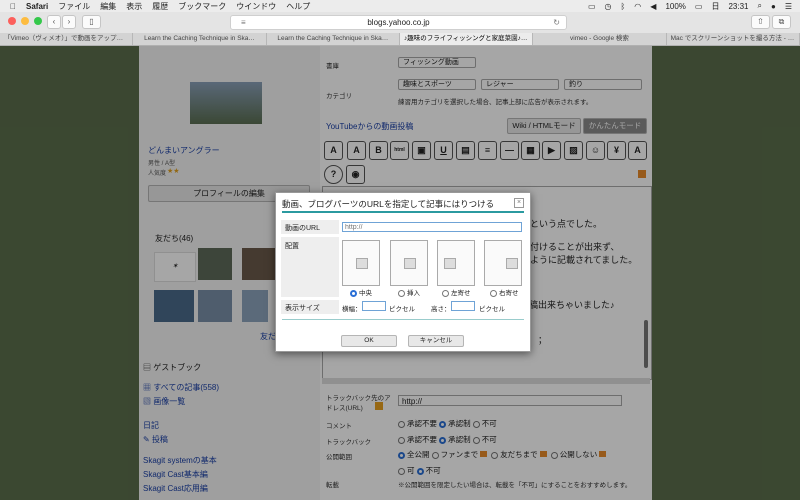  I want to click on minimize-window-icon, so click(25, 21).